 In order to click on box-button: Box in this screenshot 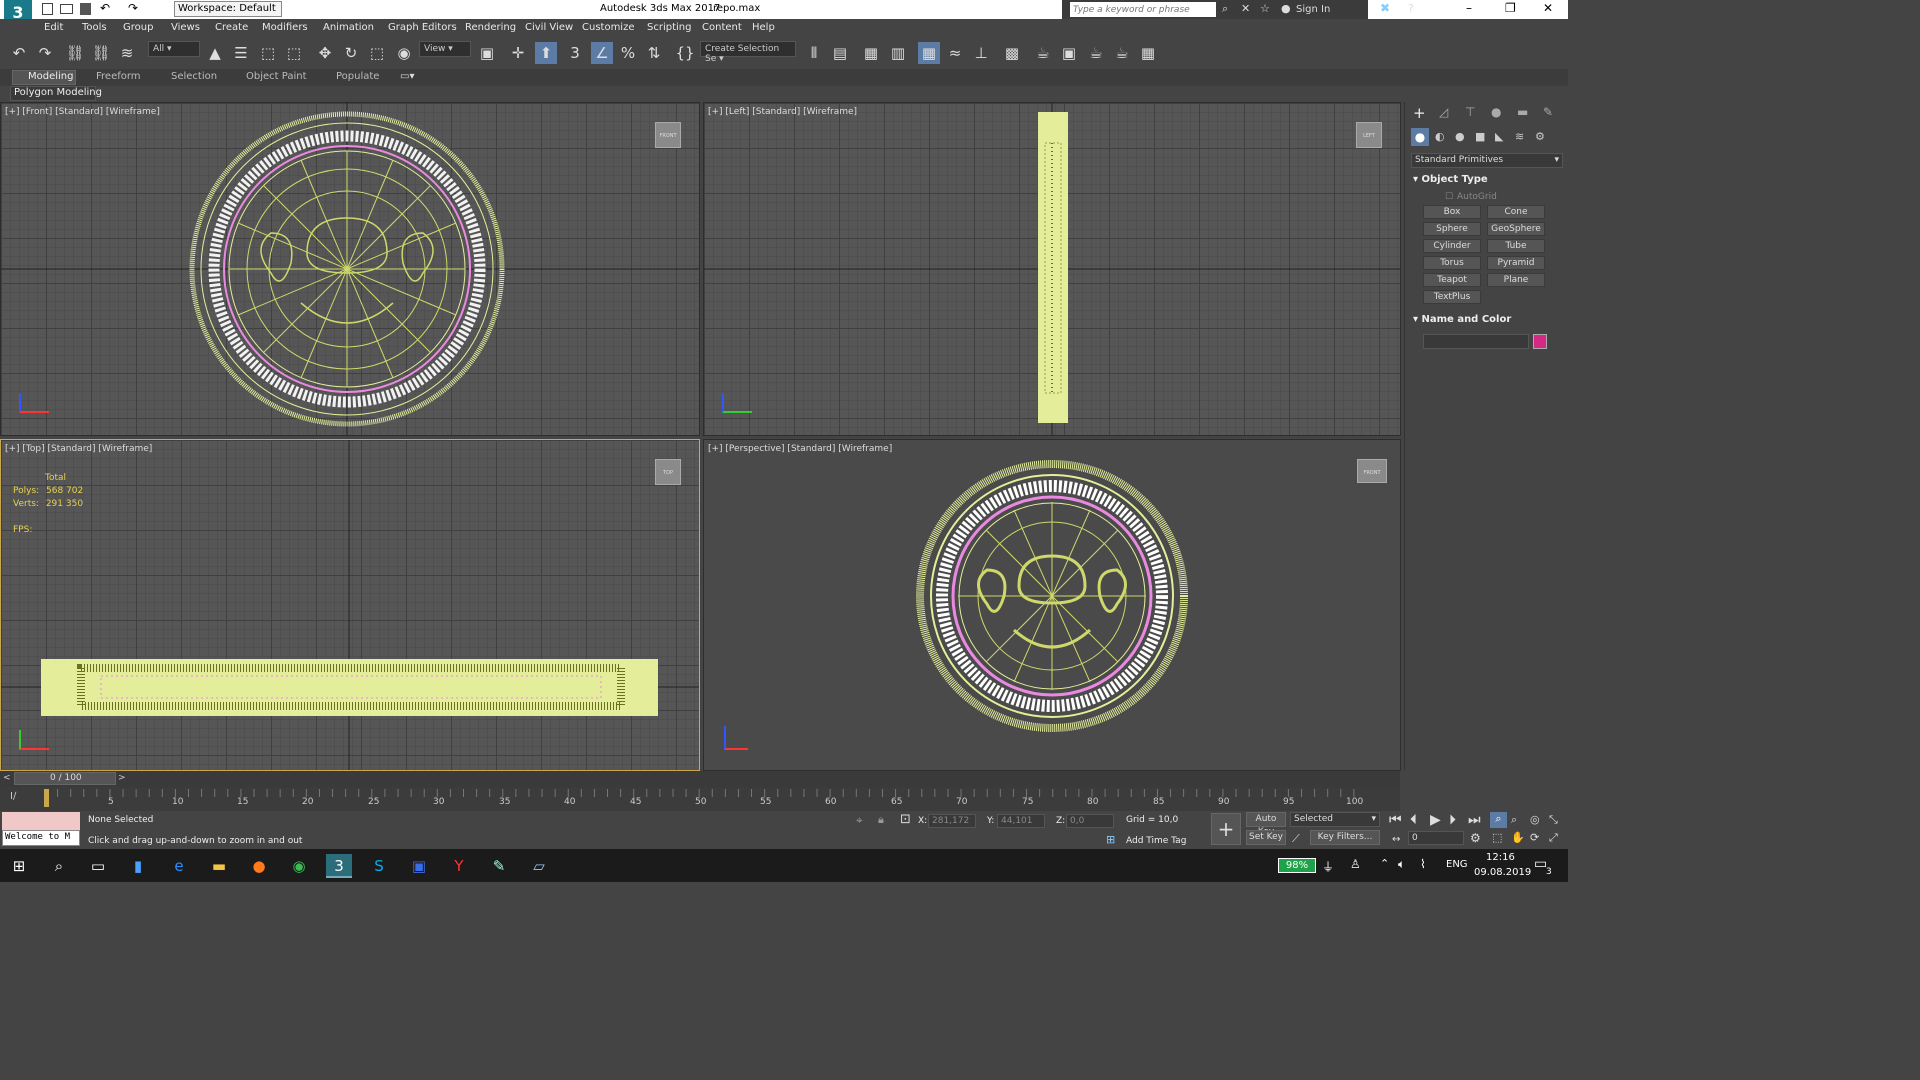, I will do `click(1452, 212)`.